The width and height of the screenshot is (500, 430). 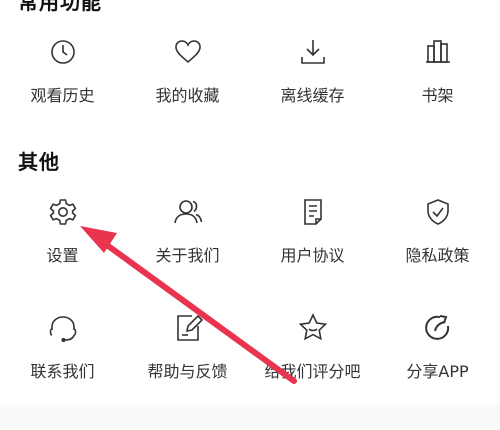 What do you see at coordinates (312, 241) in the screenshot?
I see `grid-item-user-agreement: 用户协议` at bounding box center [312, 241].